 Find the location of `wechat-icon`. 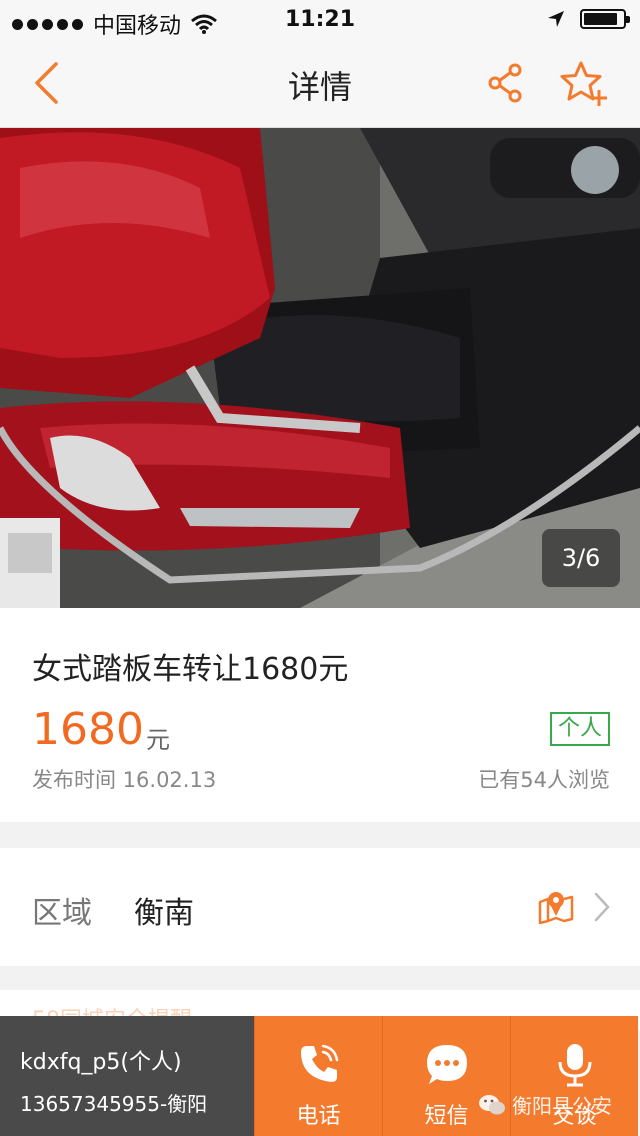

wechat-icon is located at coordinates (492, 1104).